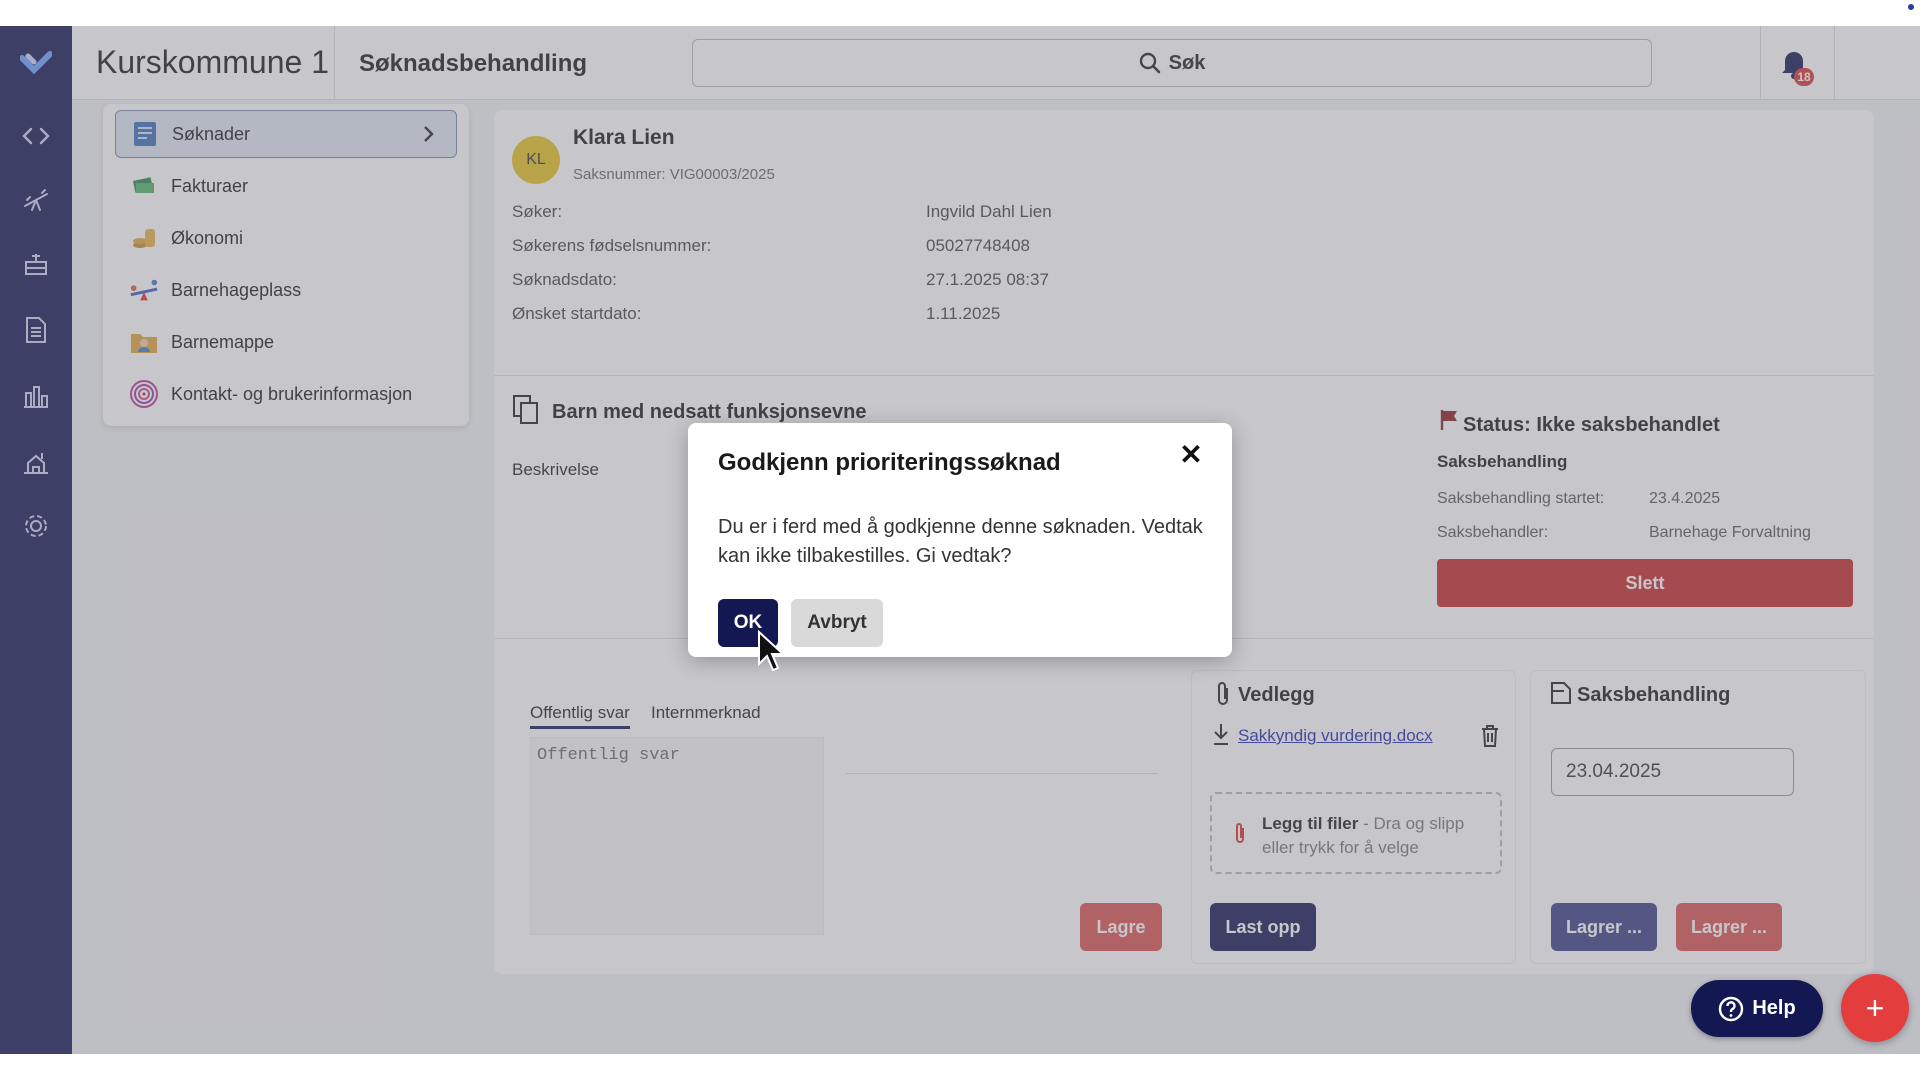  I want to click on help-button: Help, so click(1757, 1008).